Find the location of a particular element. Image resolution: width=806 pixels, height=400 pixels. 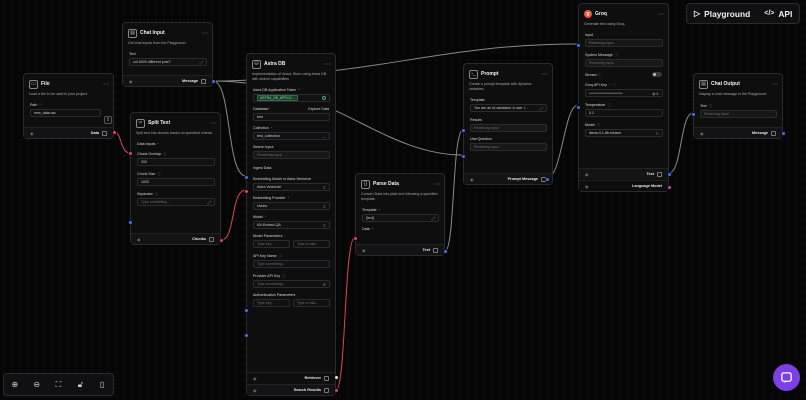

chunks-output-handle is located at coordinates (221, 240).